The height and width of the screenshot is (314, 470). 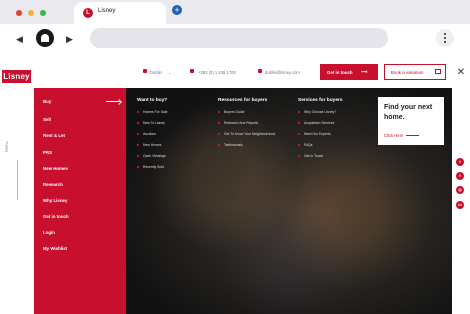 What do you see at coordinates (308, 145) in the screenshot?
I see `menu-link-faqs: FAQs` at bounding box center [308, 145].